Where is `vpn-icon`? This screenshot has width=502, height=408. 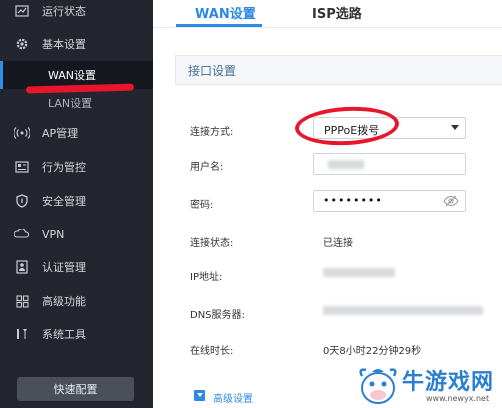
vpn-icon is located at coordinates (22, 234).